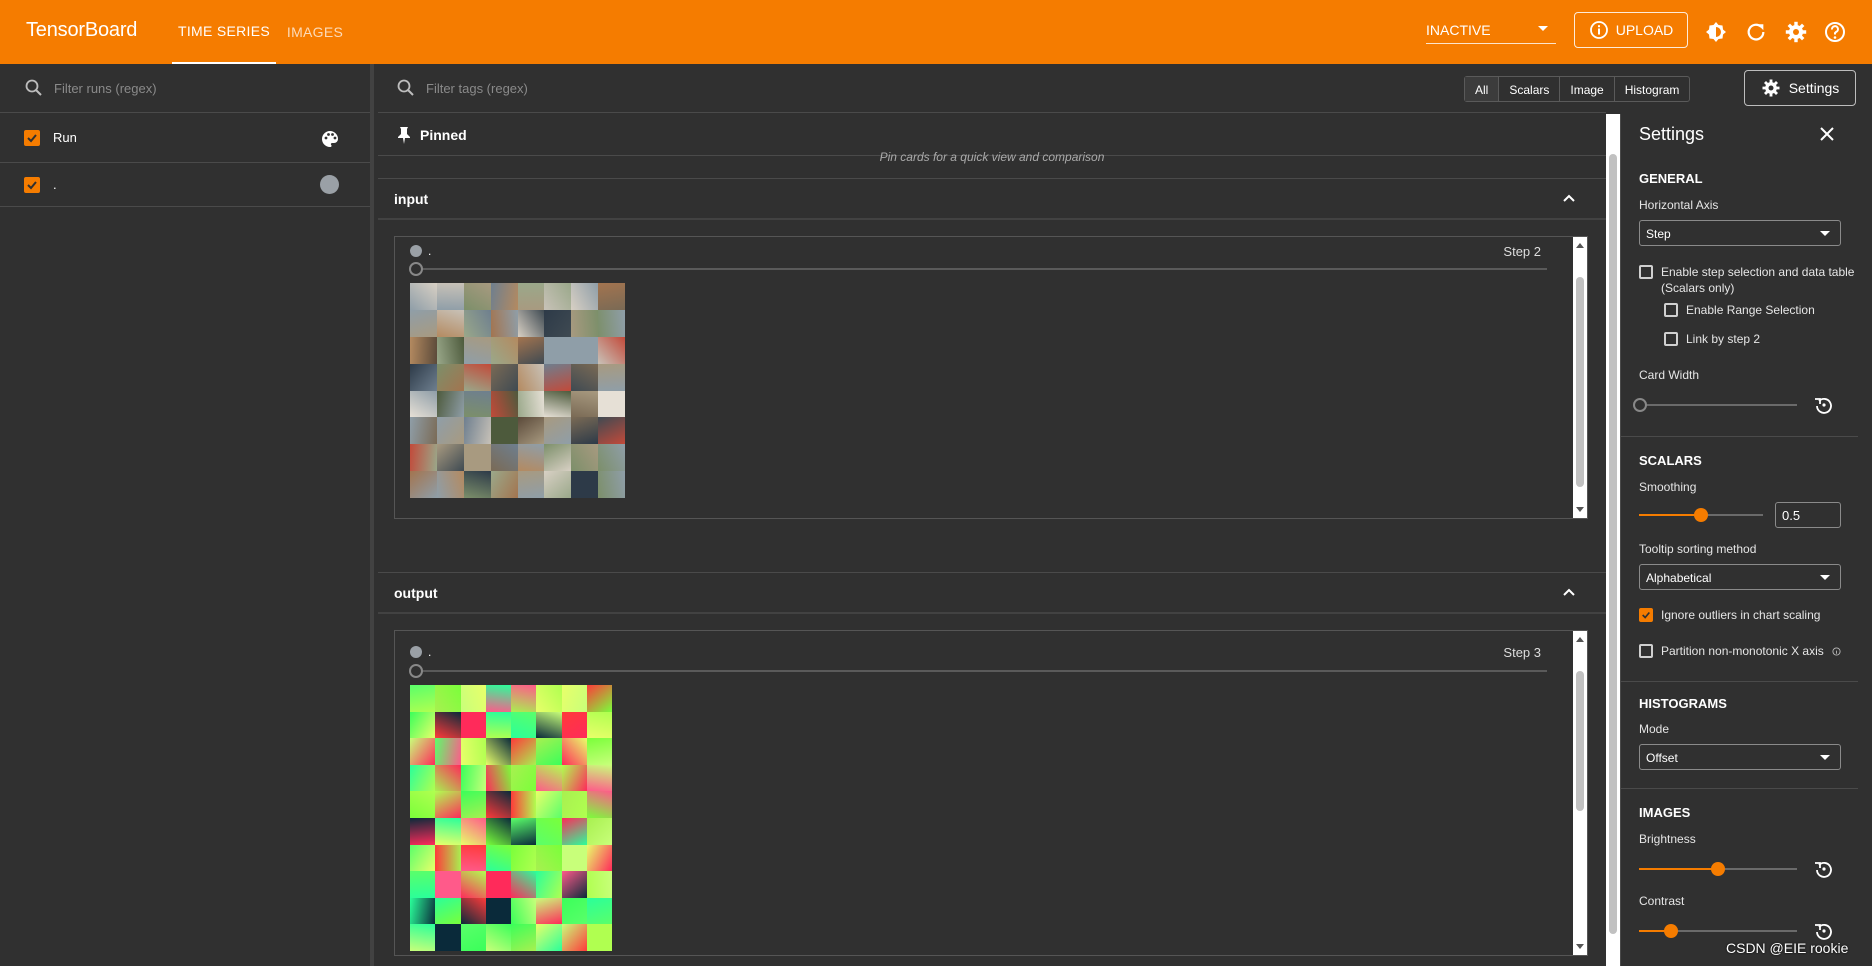 The image size is (1872, 966). What do you see at coordinates (185, 185) in the screenshot?
I see `run-row: .` at bounding box center [185, 185].